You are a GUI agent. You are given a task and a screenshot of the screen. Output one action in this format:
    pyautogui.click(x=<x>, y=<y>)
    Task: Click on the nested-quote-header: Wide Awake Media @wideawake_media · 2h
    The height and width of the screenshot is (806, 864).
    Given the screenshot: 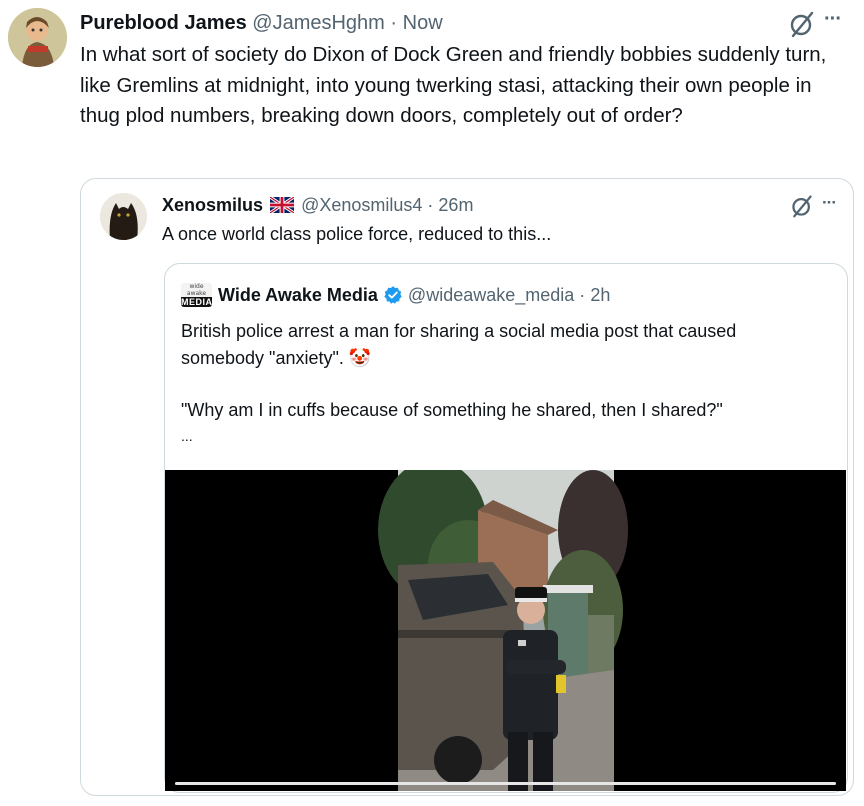 What is the action you would take?
    pyautogui.click(x=414, y=295)
    